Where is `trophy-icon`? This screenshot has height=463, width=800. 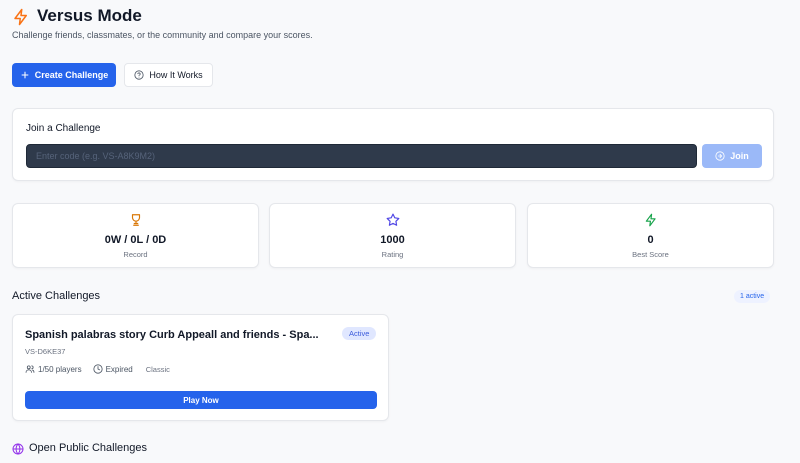
trophy-icon is located at coordinates (136, 220).